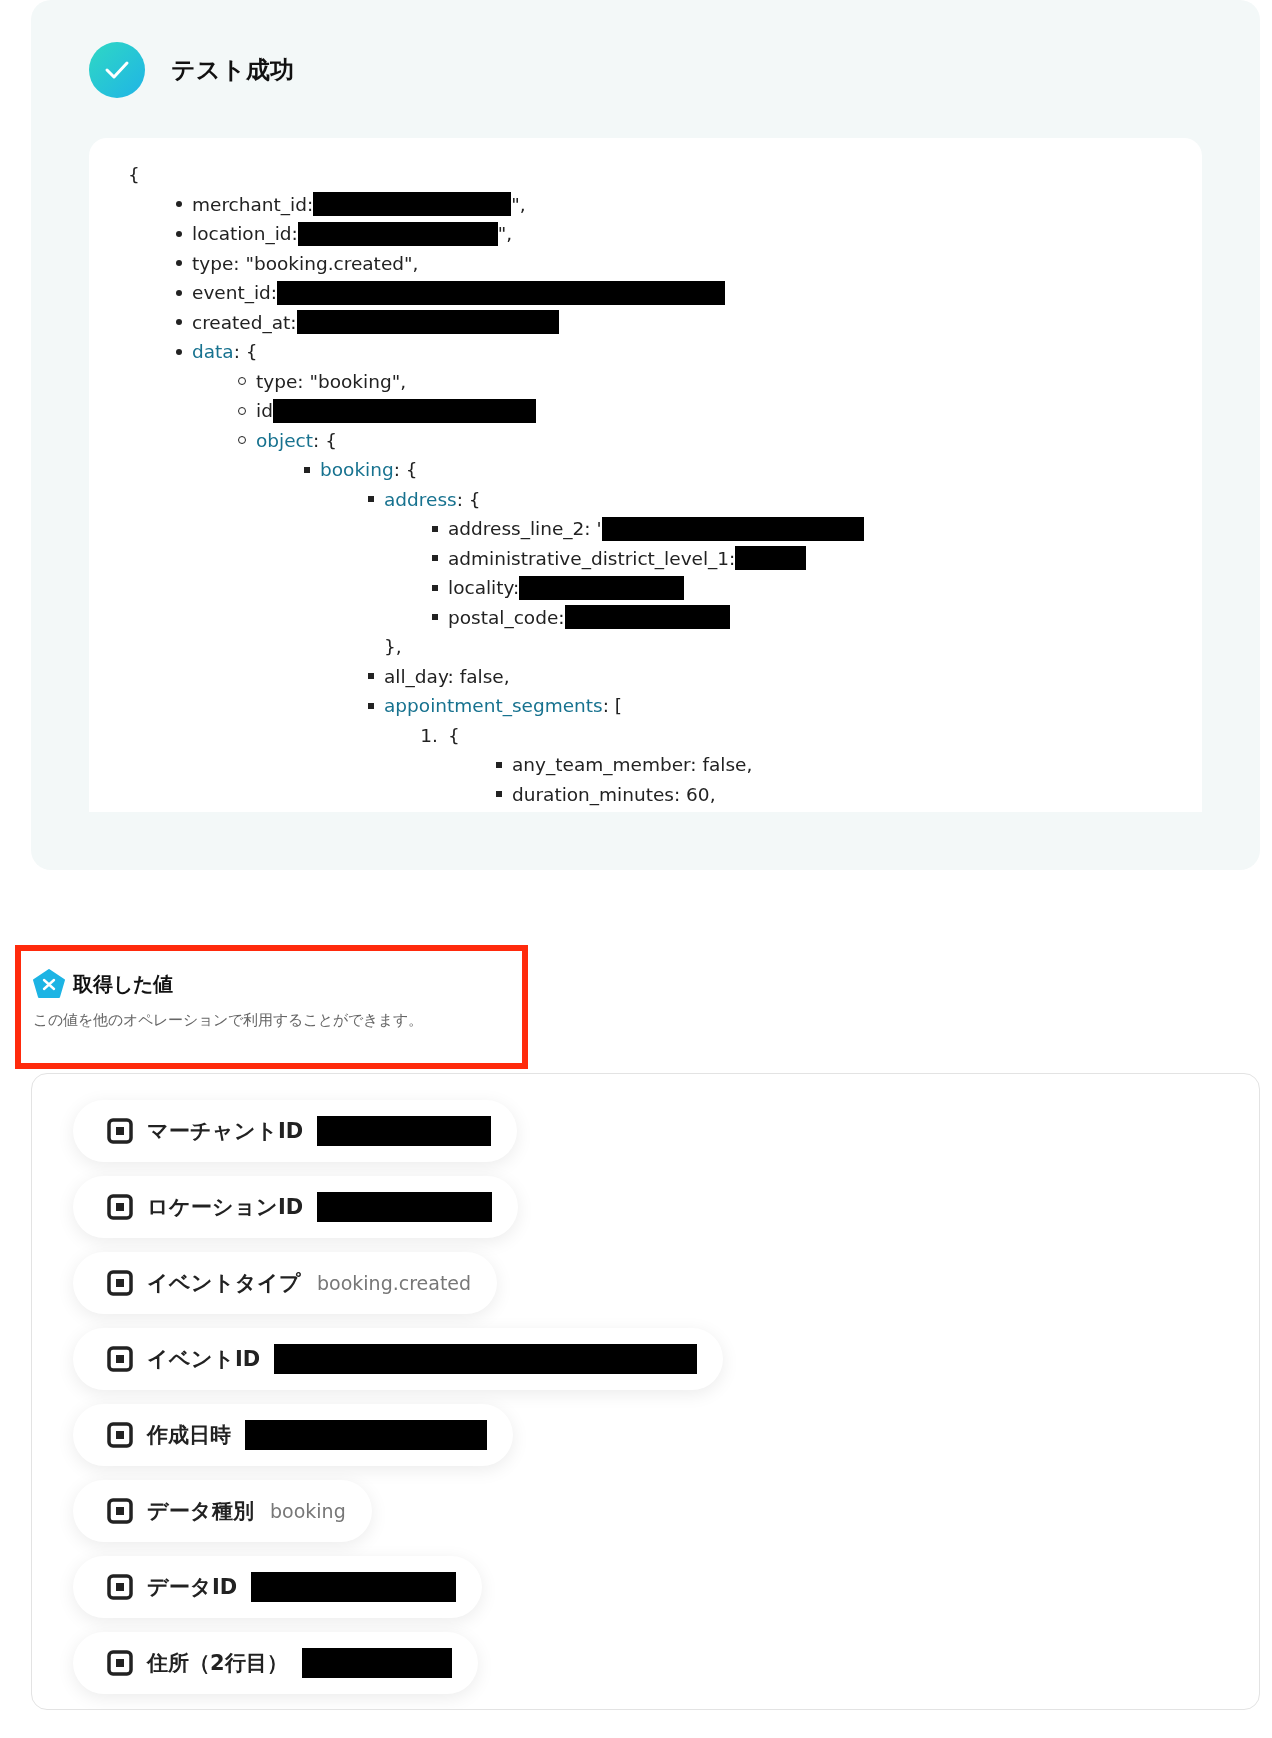  I want to click on code-line: appointment_segments: [, so click(503, 706).